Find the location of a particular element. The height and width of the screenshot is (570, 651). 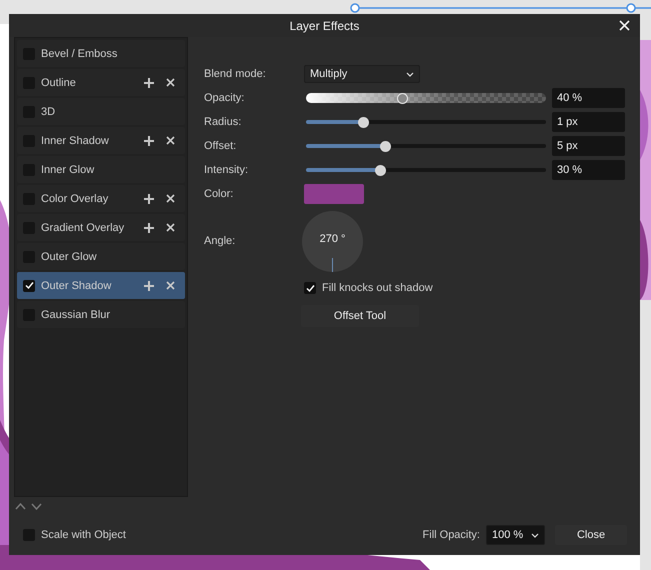

effect-label: Color Overlay is located at coordinates (75, 198).